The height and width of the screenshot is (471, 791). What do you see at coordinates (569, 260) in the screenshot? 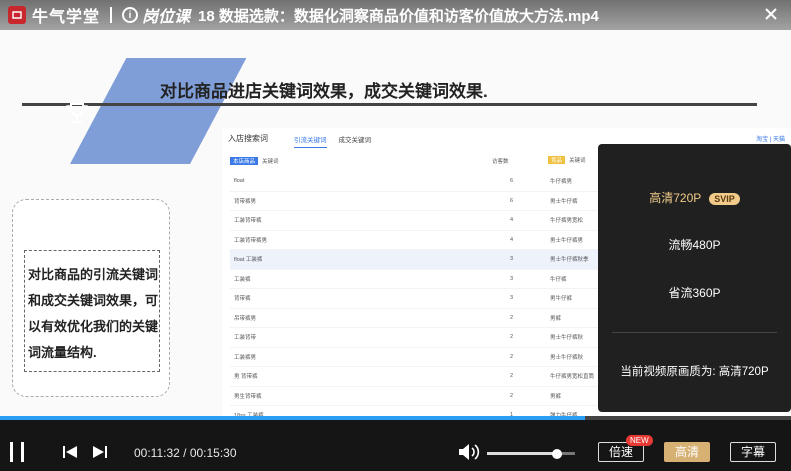
I see `competitor-keyword-cell: 男士牛仔裤秋季` at bounding box center [569, 260].